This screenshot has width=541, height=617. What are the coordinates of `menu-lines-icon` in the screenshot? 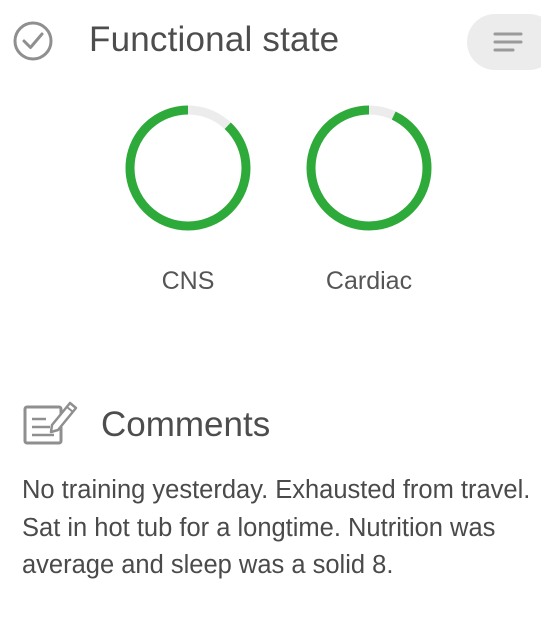 It's located at (508, 42).